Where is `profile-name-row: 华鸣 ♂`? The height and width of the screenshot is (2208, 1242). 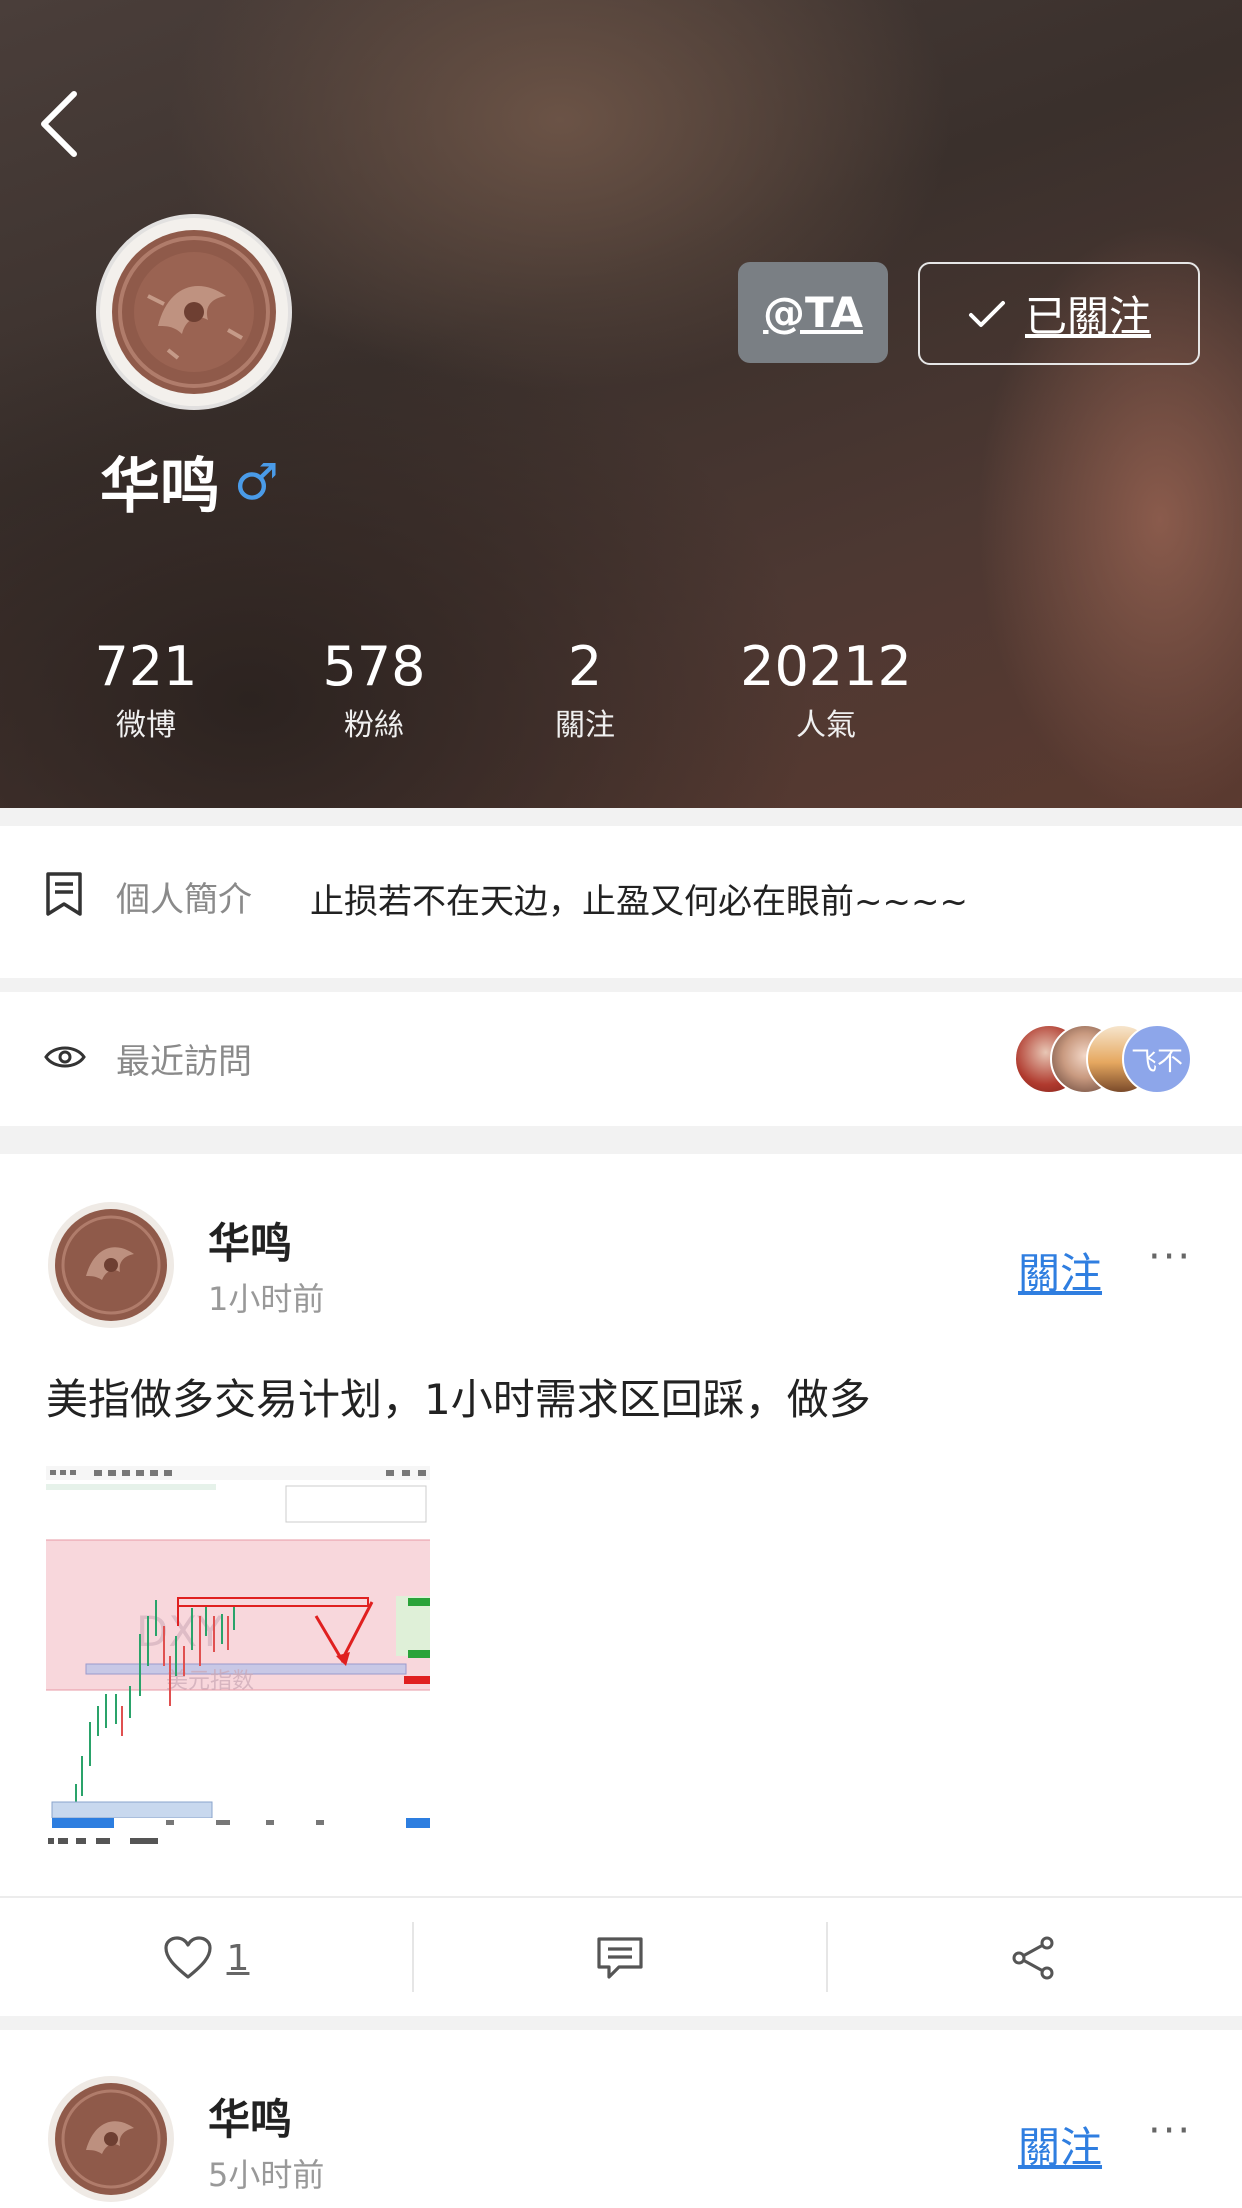 profile-name-row: 华鸣 ♂ is located at coordinates (189, 481).